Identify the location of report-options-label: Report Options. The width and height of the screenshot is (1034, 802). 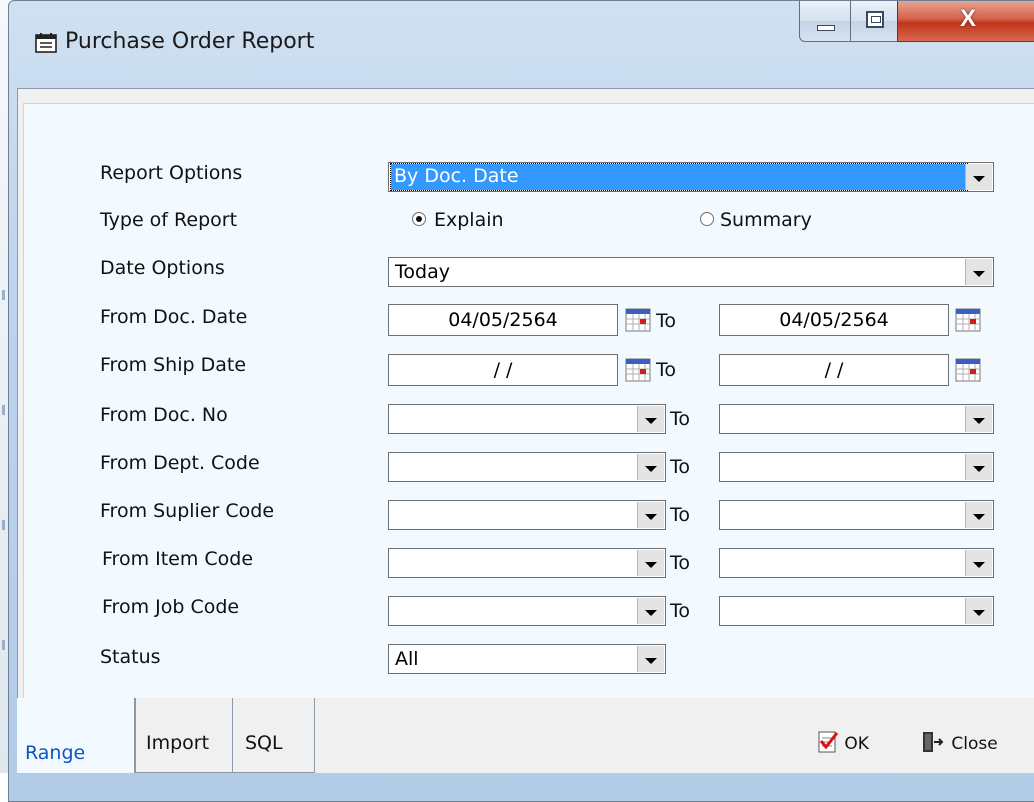
(171, 173).